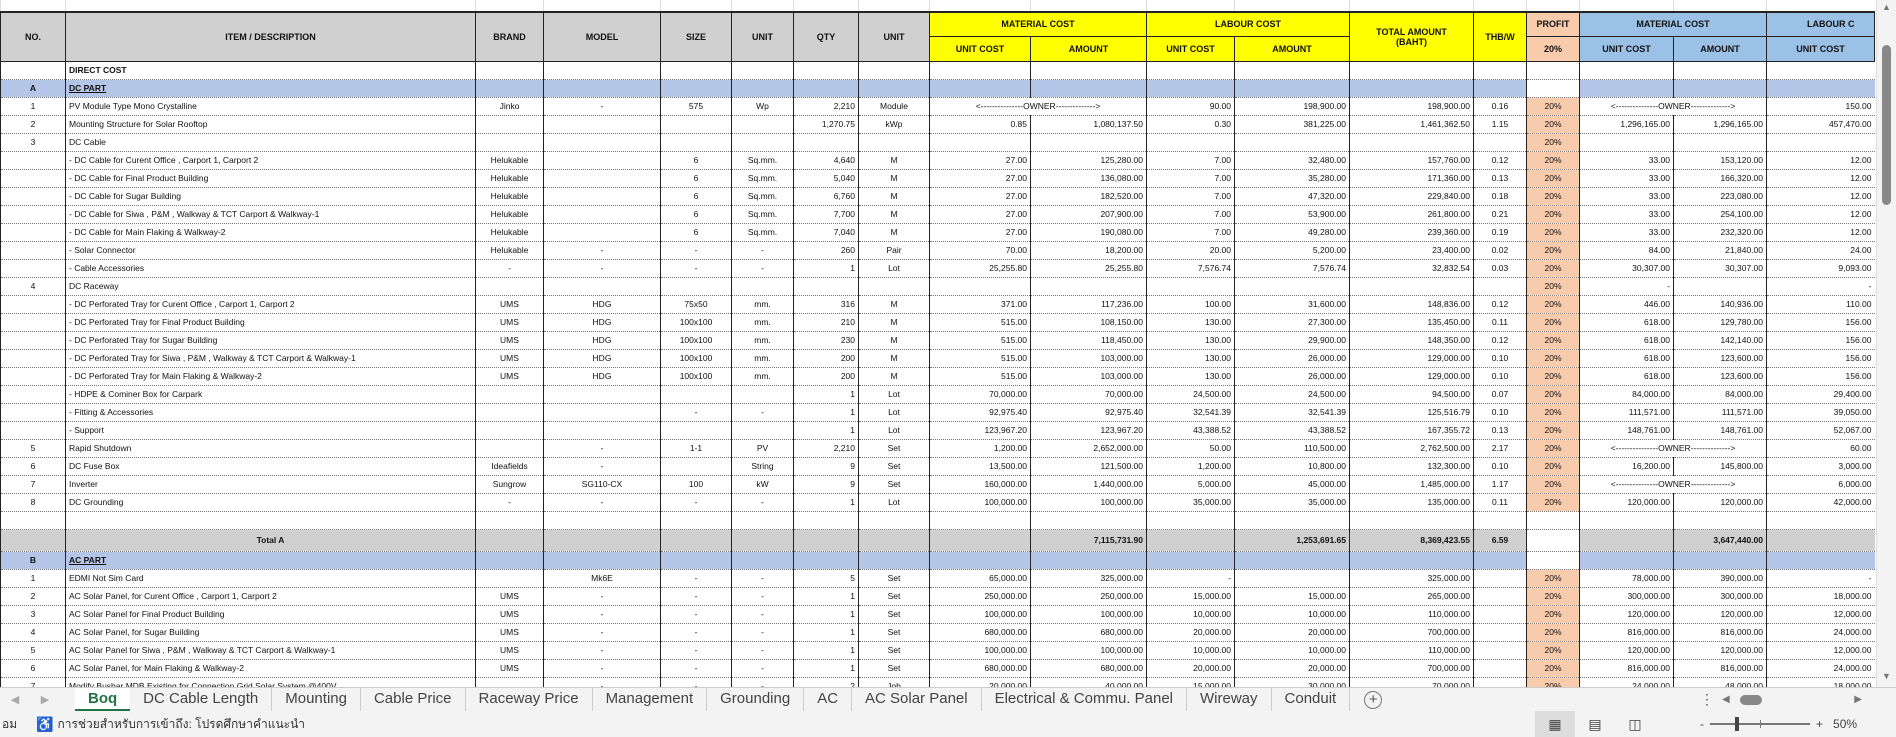  Describe the element at coordinates (1820, 650) in the screenshot. I see `cell-lab2-unit-cost: 12,000.00` at that location.